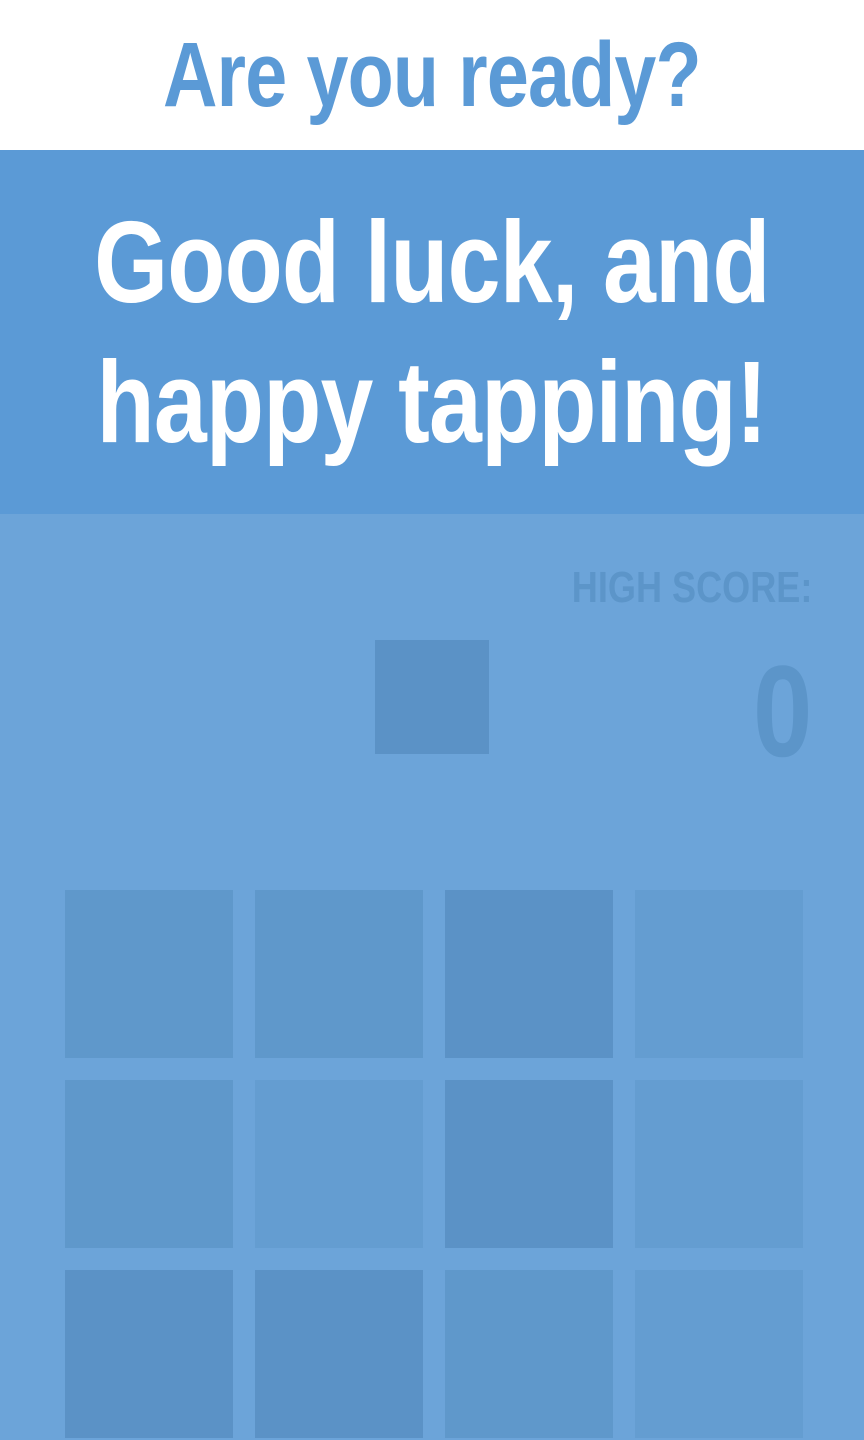 Image resolution: width=864 pixels, height=1440 pixels. What do you see at coordinates (432, 402) in the screenshot?
I see `message-line-2: happy tapping!` at bounding box center [432, 402].